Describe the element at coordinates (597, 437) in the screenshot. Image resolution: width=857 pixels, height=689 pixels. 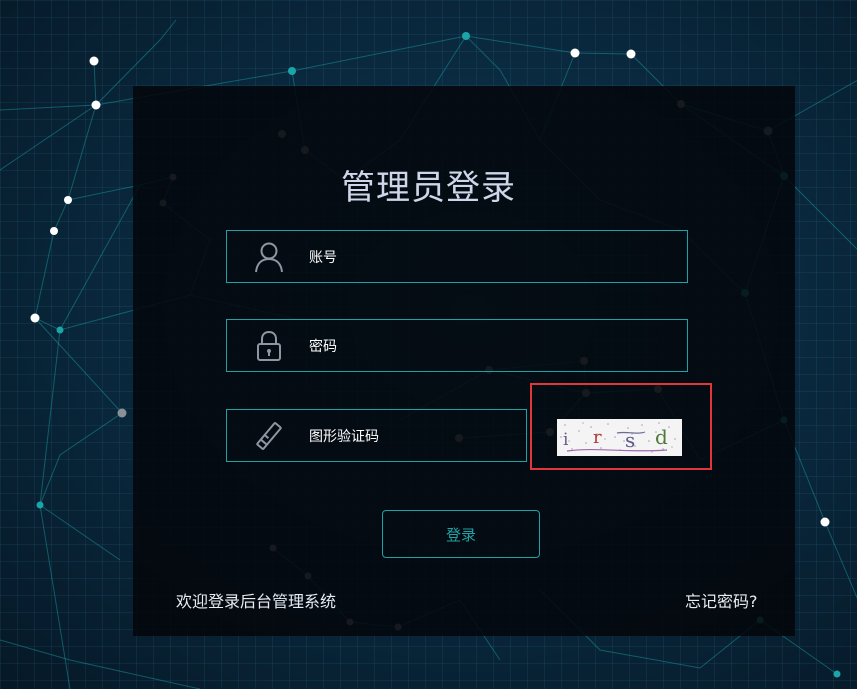
I see `captcha-char: r` at that location.